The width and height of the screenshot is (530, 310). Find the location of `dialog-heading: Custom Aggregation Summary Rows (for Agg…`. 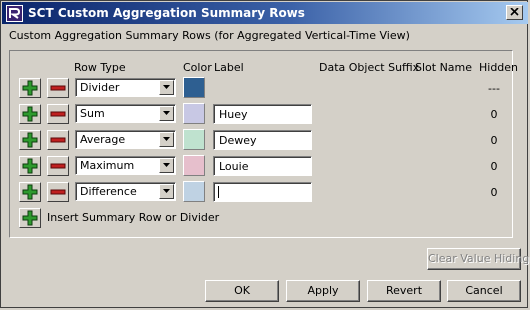

dialog-heading: Custom Aggregation Summary Rows (for Agg… is located at coordinates (209, 35).